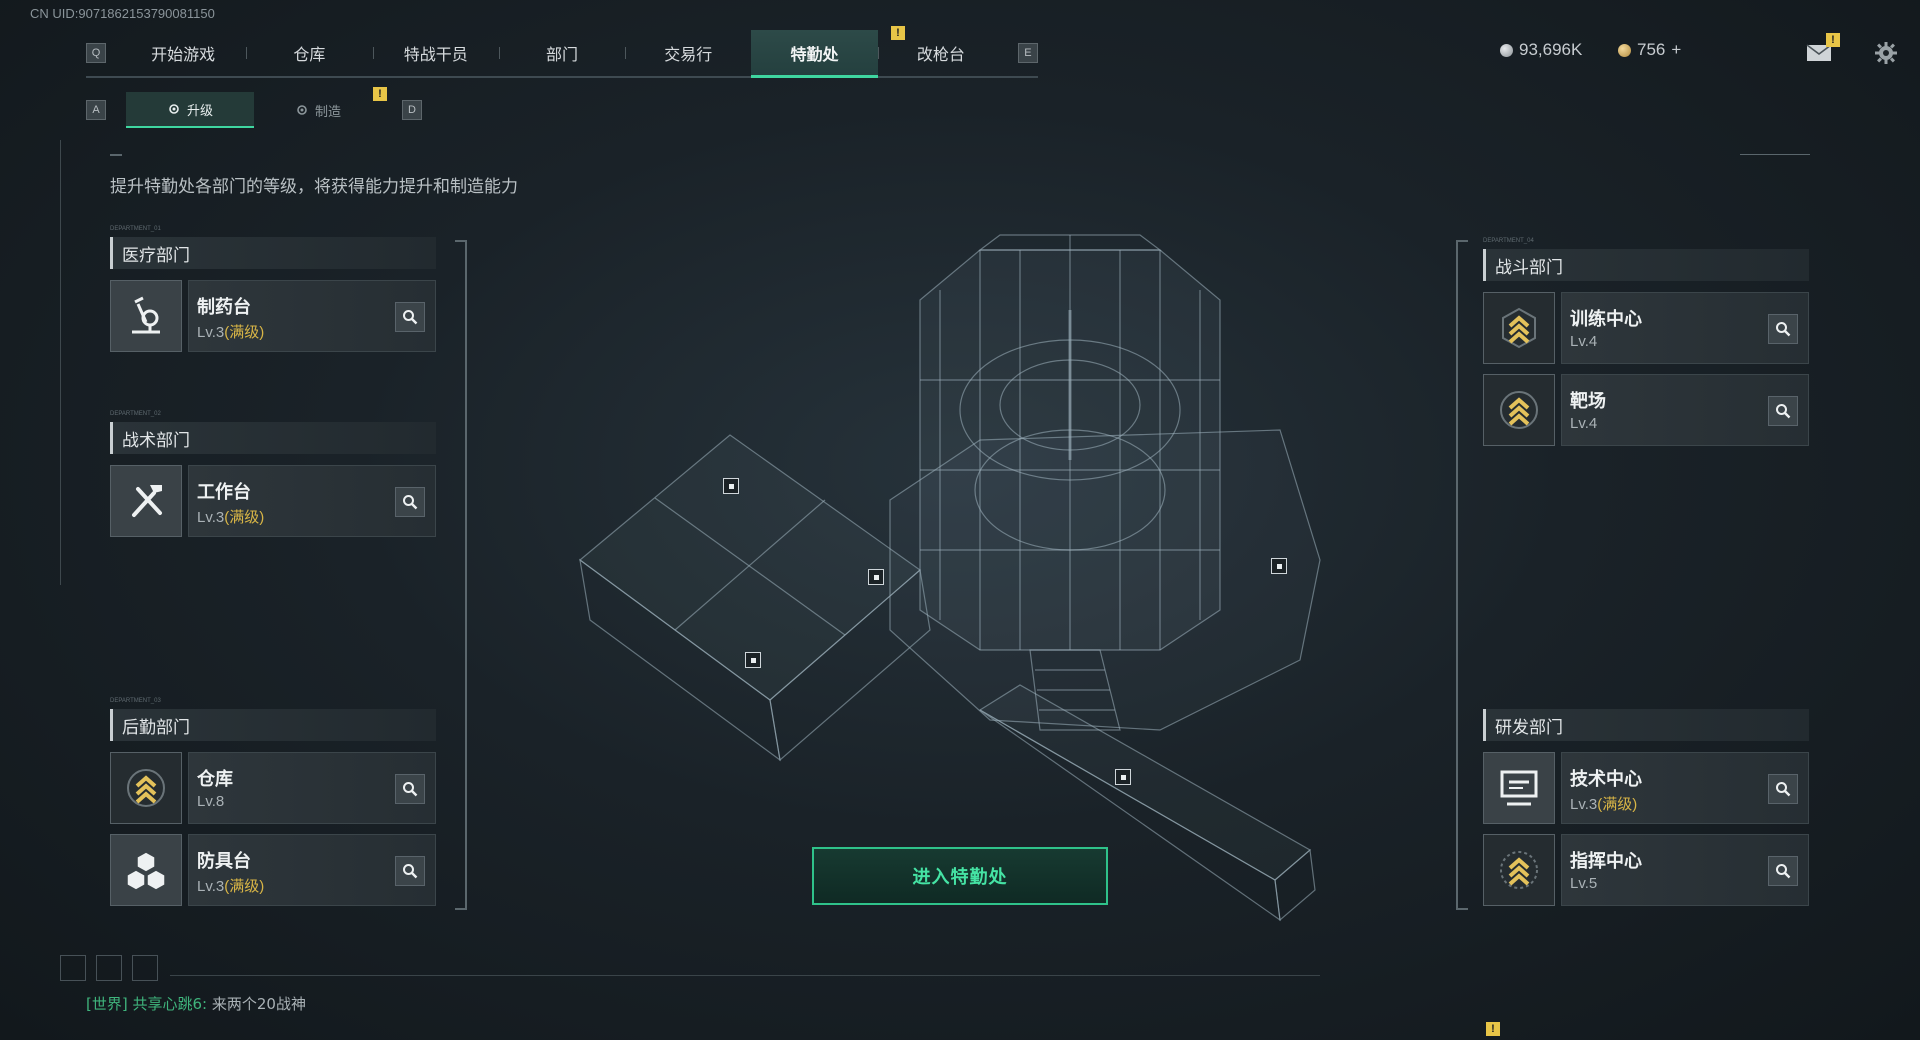  Describe the element at coordinates (461, 575) in the screenshot. I see `left-panel-bracket` at that location.